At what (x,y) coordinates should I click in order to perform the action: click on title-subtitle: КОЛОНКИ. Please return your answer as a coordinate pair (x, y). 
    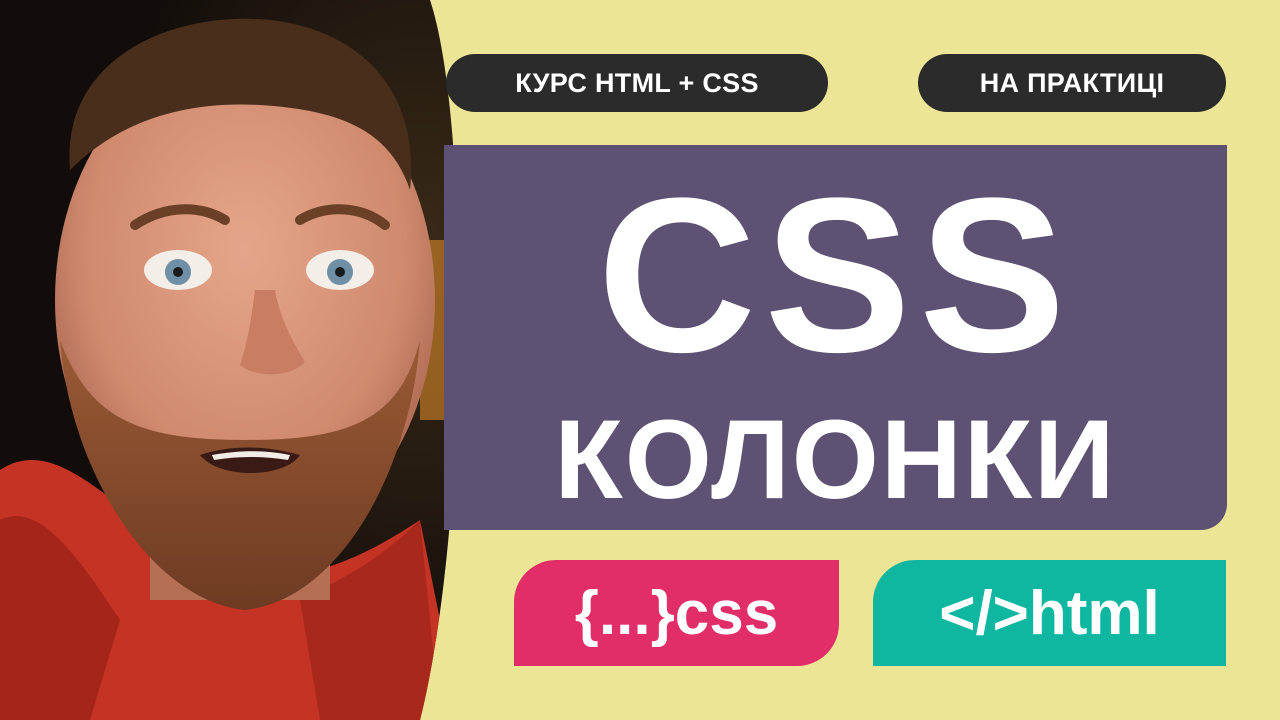
    Looking at the image, I should click on (835, 459).